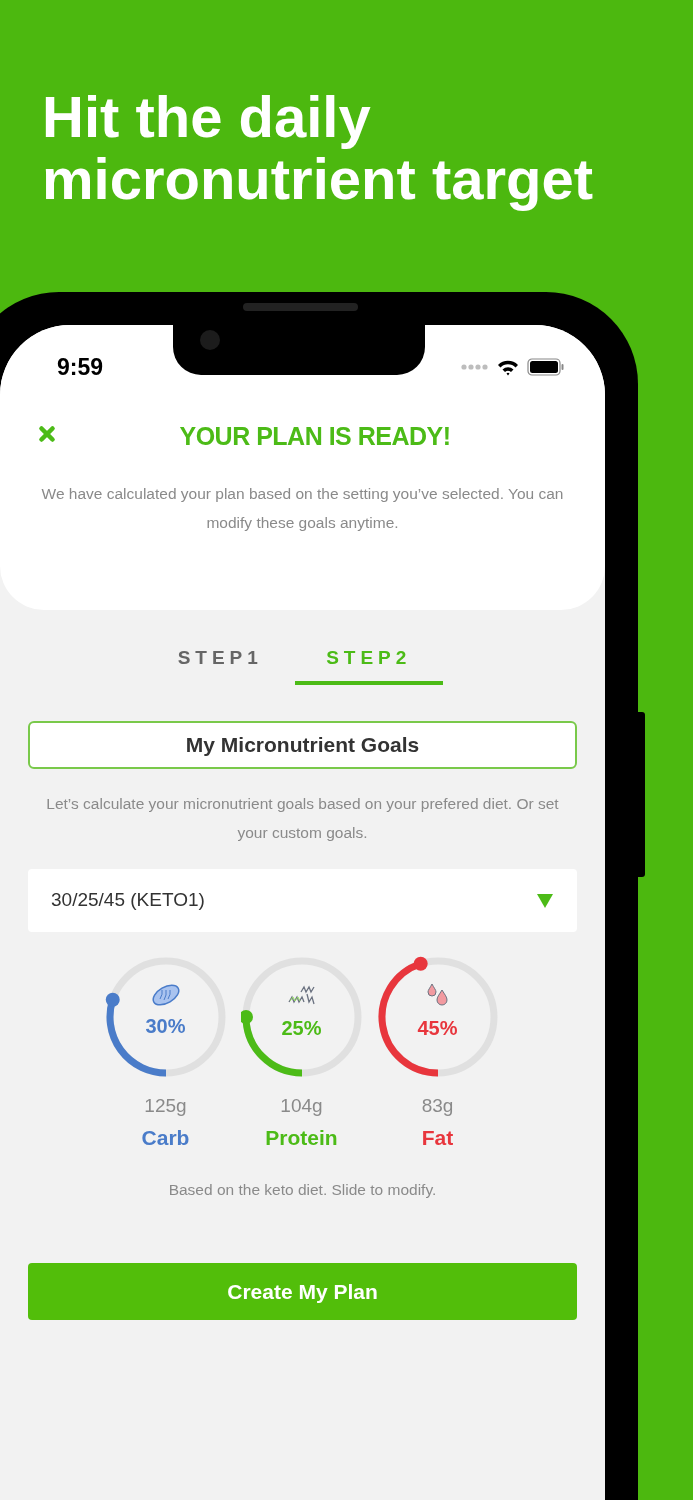 The height and width of the screenshot is (1500, 693). What do you see at coordinates (437, 1105) in the screenshot?
I see `grams-label: 83g` at bounding box center [437, 1105].